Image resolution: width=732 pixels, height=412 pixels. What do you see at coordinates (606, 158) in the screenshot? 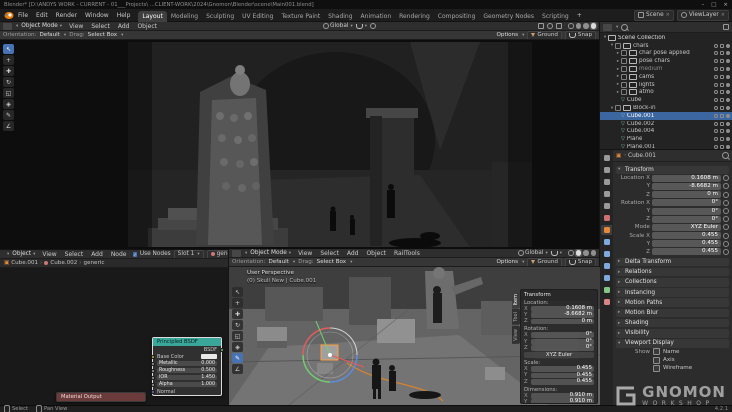
I see `properties-tab-tool-icon` at bounding box center [606, 158].